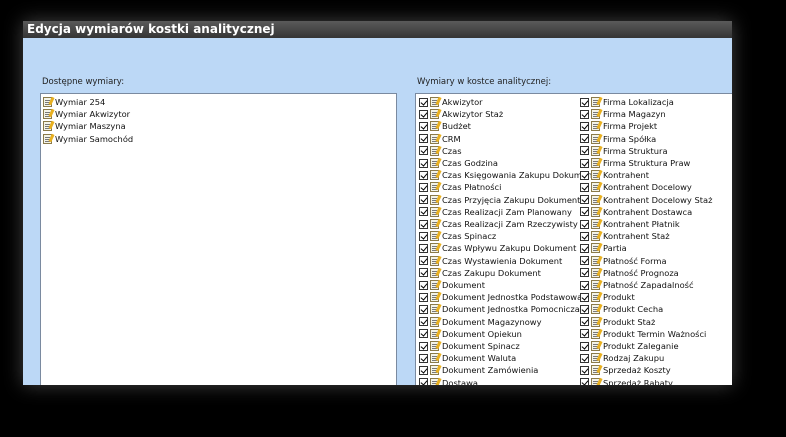 The width and height of the screenshot is (786, 437). Describe the element at coordinates (86, 114) in the screenshot. I see `list-item: Wymiar Akwizytor` at that location.